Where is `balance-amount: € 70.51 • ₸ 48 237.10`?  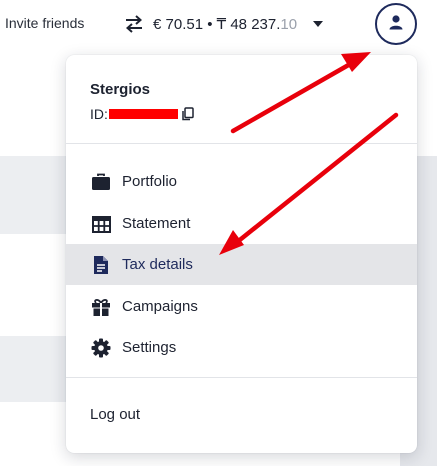
balance-amount: € 70.51 • ₸ 48 237.10 is located at coordinates (225, 24).